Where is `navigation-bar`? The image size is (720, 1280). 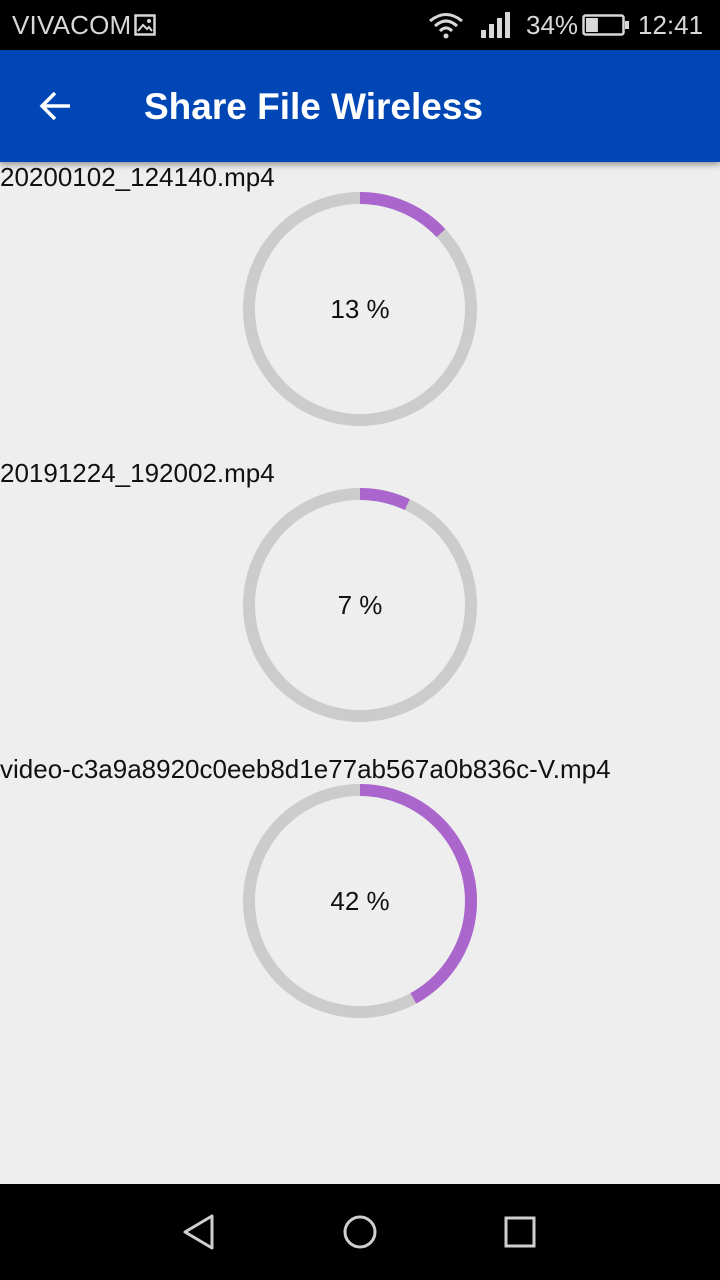 navigation-bar is located at coordinates (360, 1232).